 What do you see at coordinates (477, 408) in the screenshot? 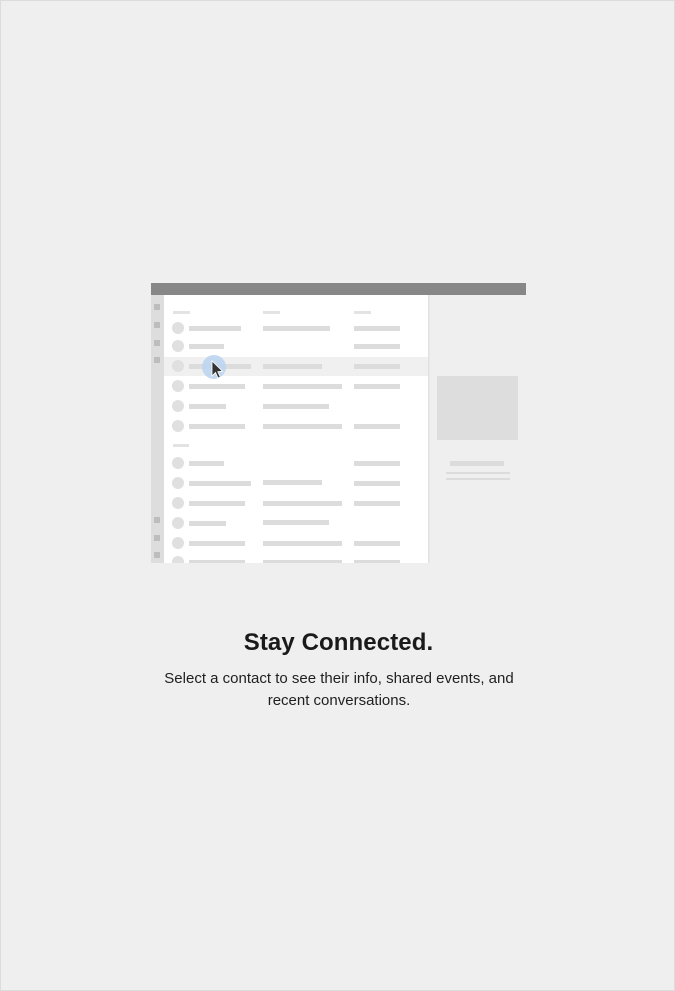
I see `illustration-detail-photo` at bounding box center [477, 408].